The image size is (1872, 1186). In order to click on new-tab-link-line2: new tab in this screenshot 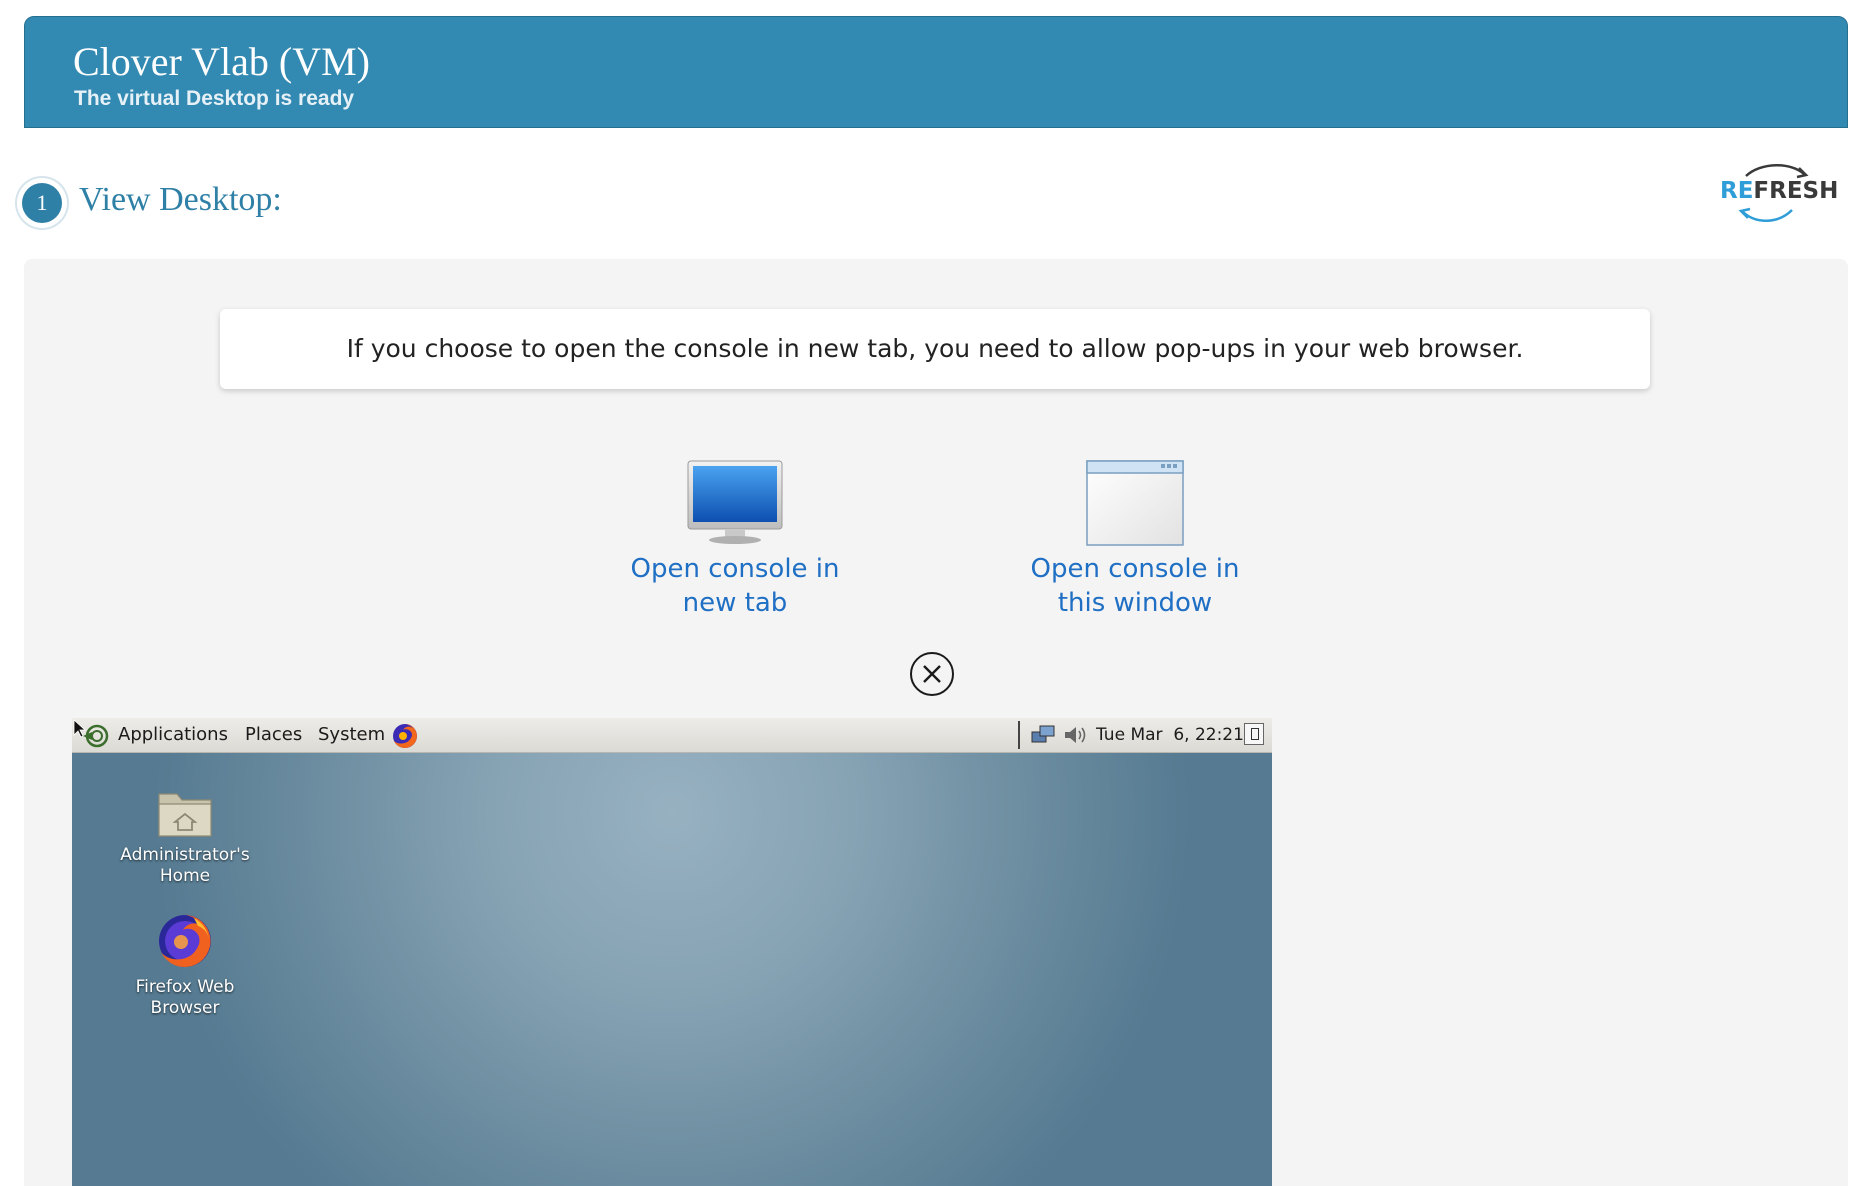, I will do `click(735, 603)`.